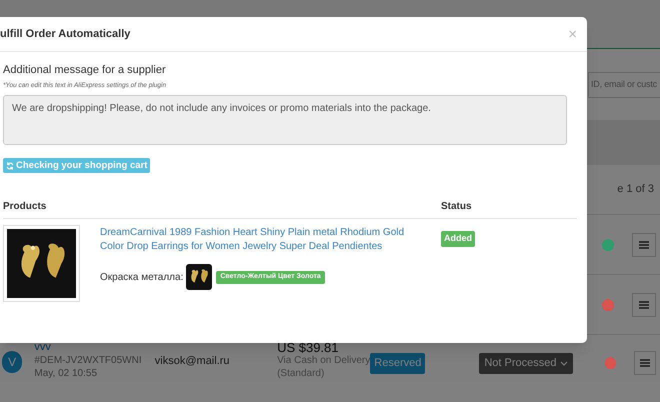 This screenshot has height=402, width=660. Describe the element at coordinates (323, 360) in the screenshot. I see `payment-method: Via Cash on Delivery` at that location.